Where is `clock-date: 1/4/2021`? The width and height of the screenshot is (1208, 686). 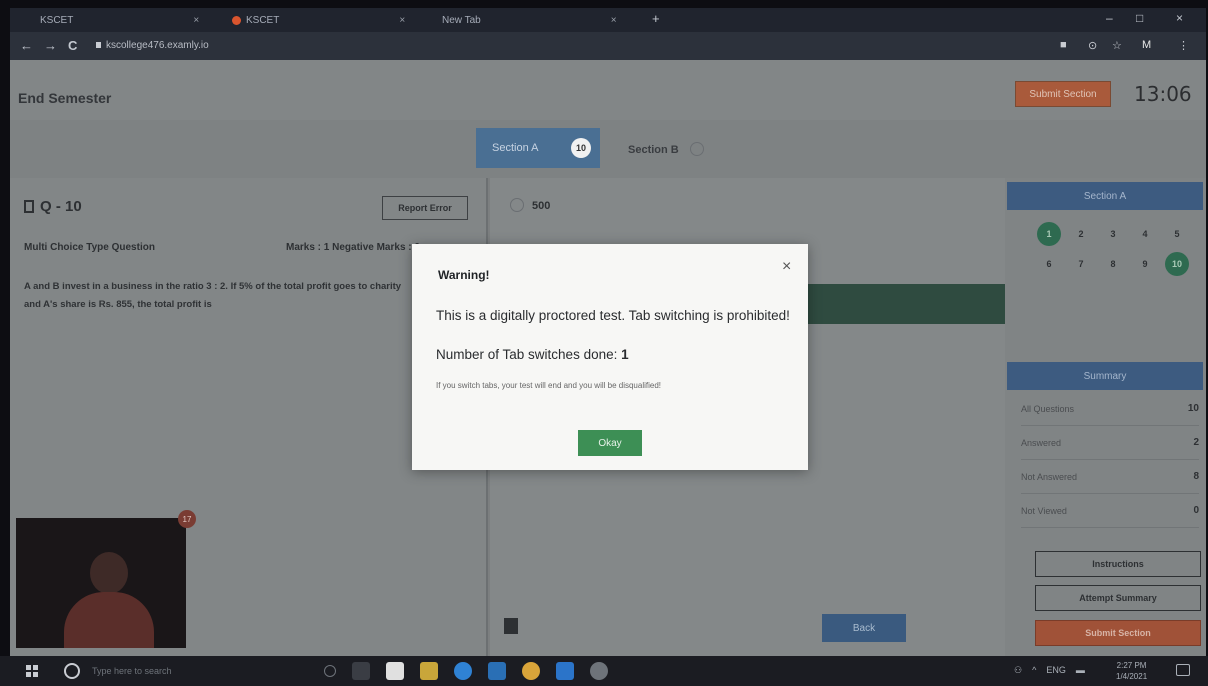 clock-date: 1/4/2021 is located at coordinates (1132, 676).